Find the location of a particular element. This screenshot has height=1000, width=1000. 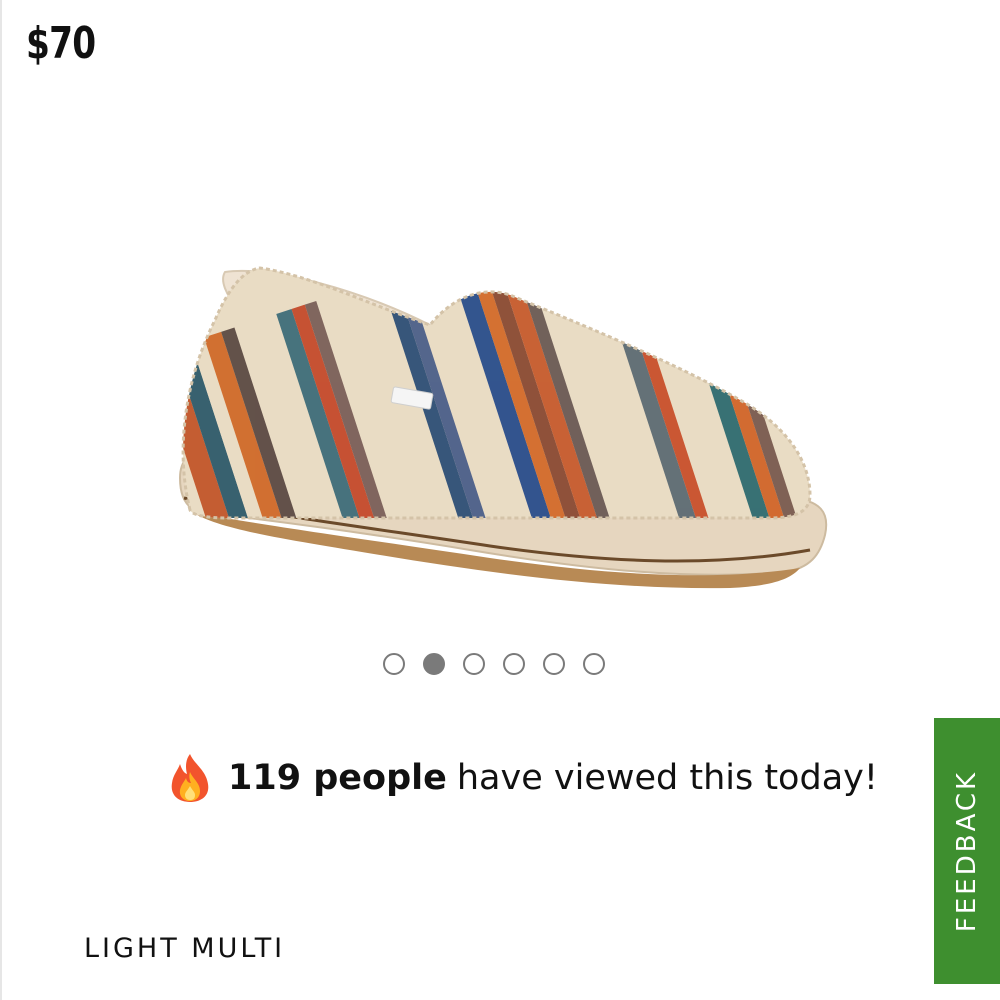

views-count: 119 people is located at coordinates (337, 778).